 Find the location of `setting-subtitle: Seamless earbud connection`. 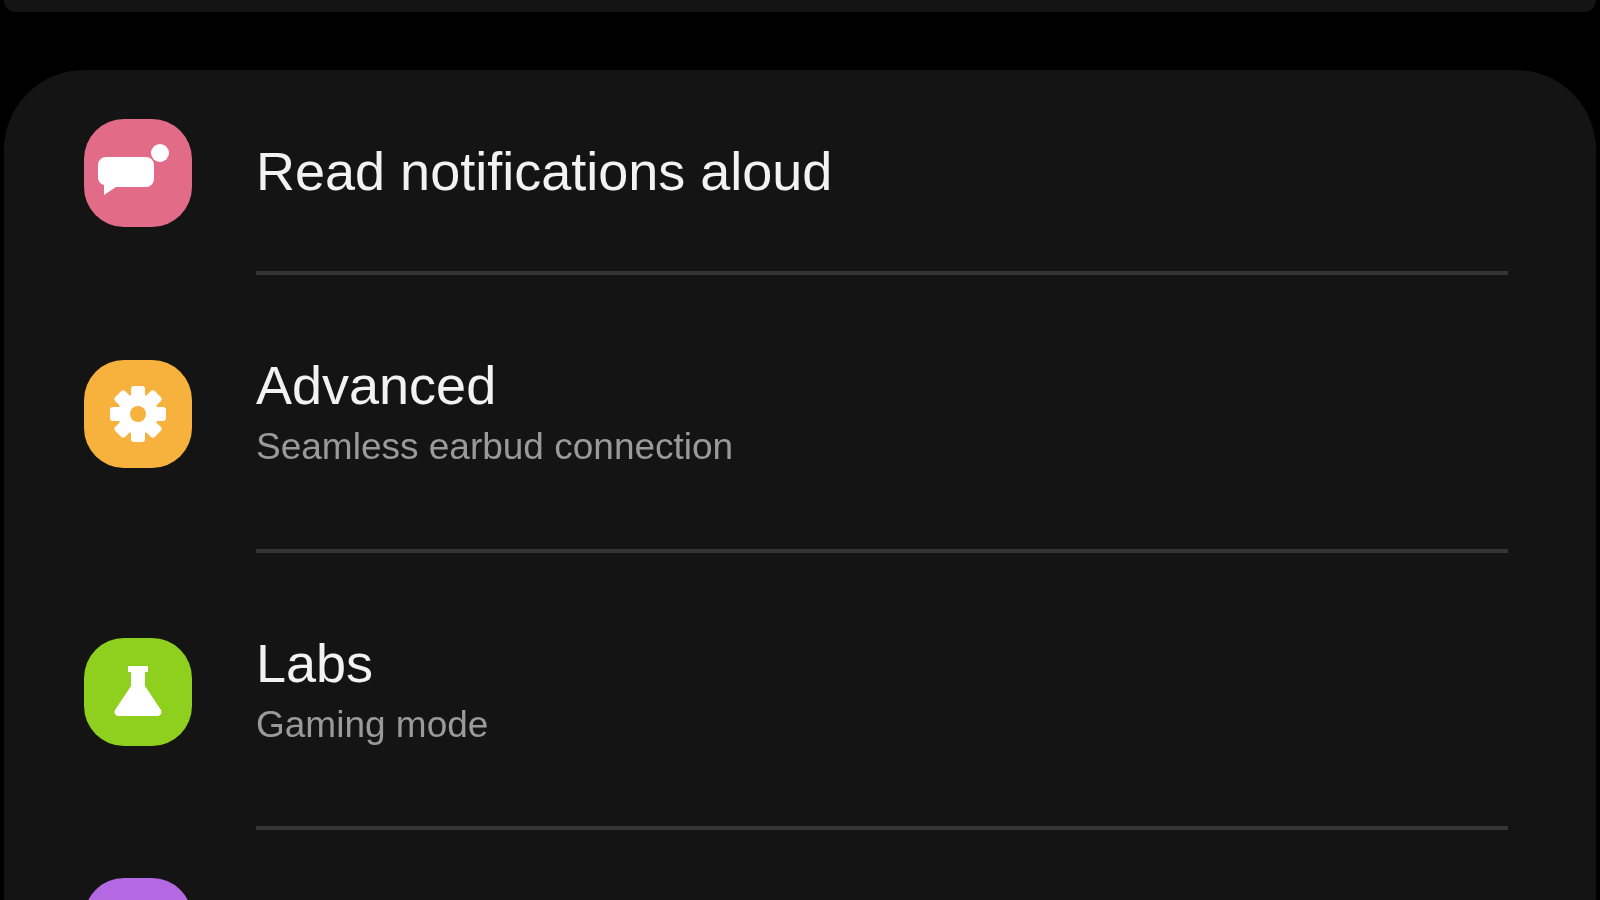

setting-subtitle: Seamless earbud connection is located at coordinates (495, 447).